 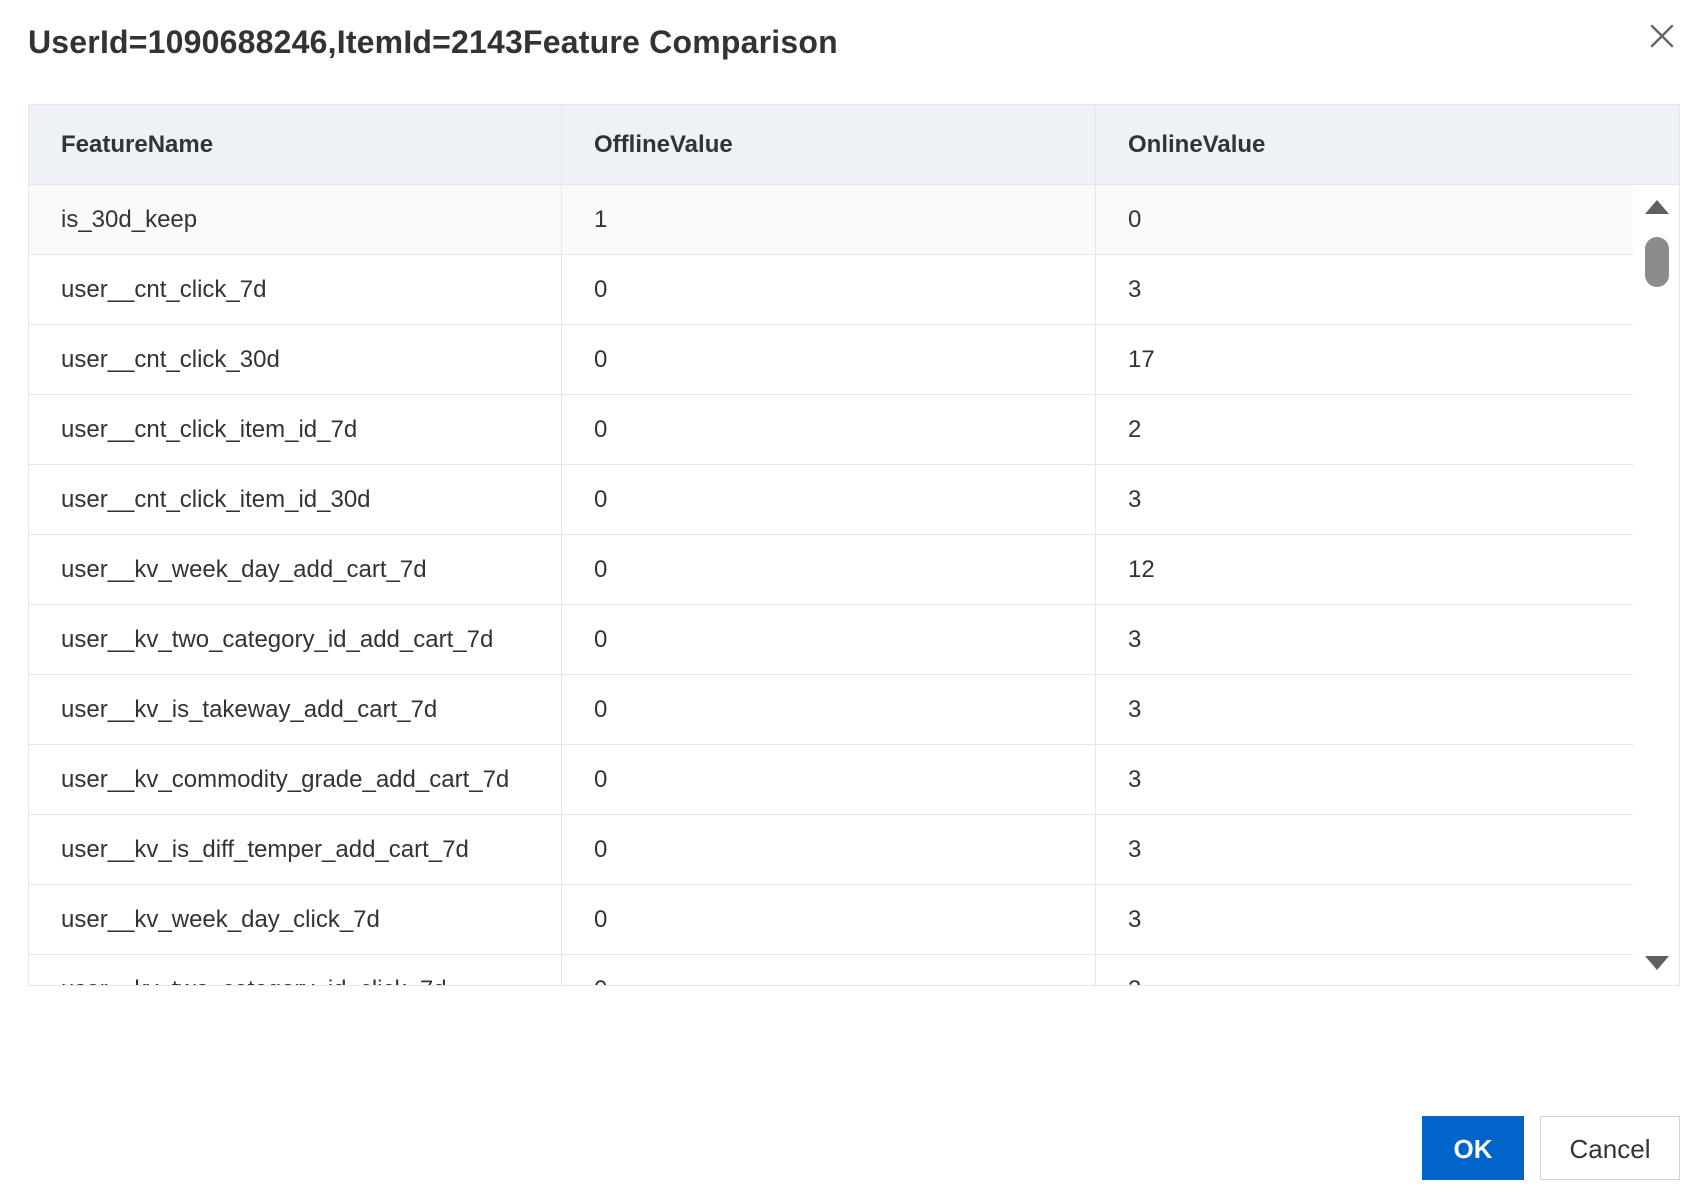 What do you see at coordinates (295, 919) in the screenshot?
I see `feature-name-cell: user__kv_week_day_click_7d` at bounding box center [295, 919].